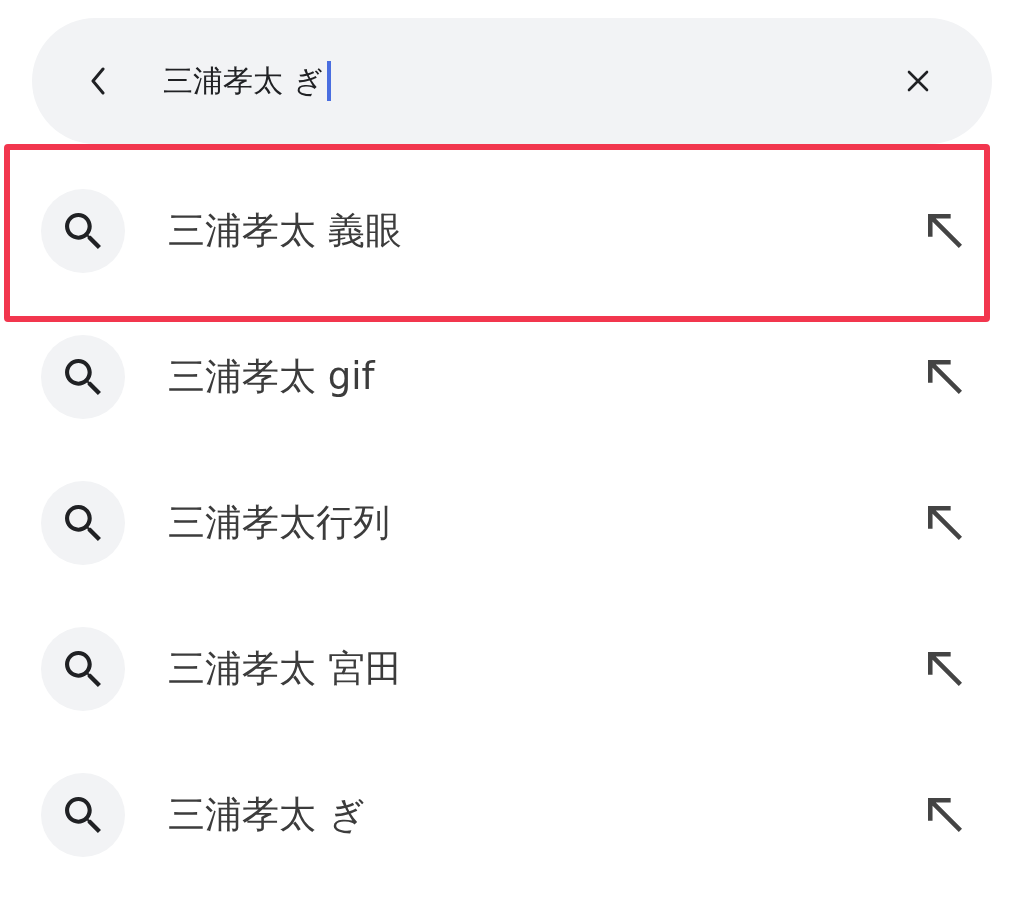 The height and width of the screenshot is (915, 1024). Describe the element at coordinates (918, 81) in the screenshot. I see `close-icon` at that location.